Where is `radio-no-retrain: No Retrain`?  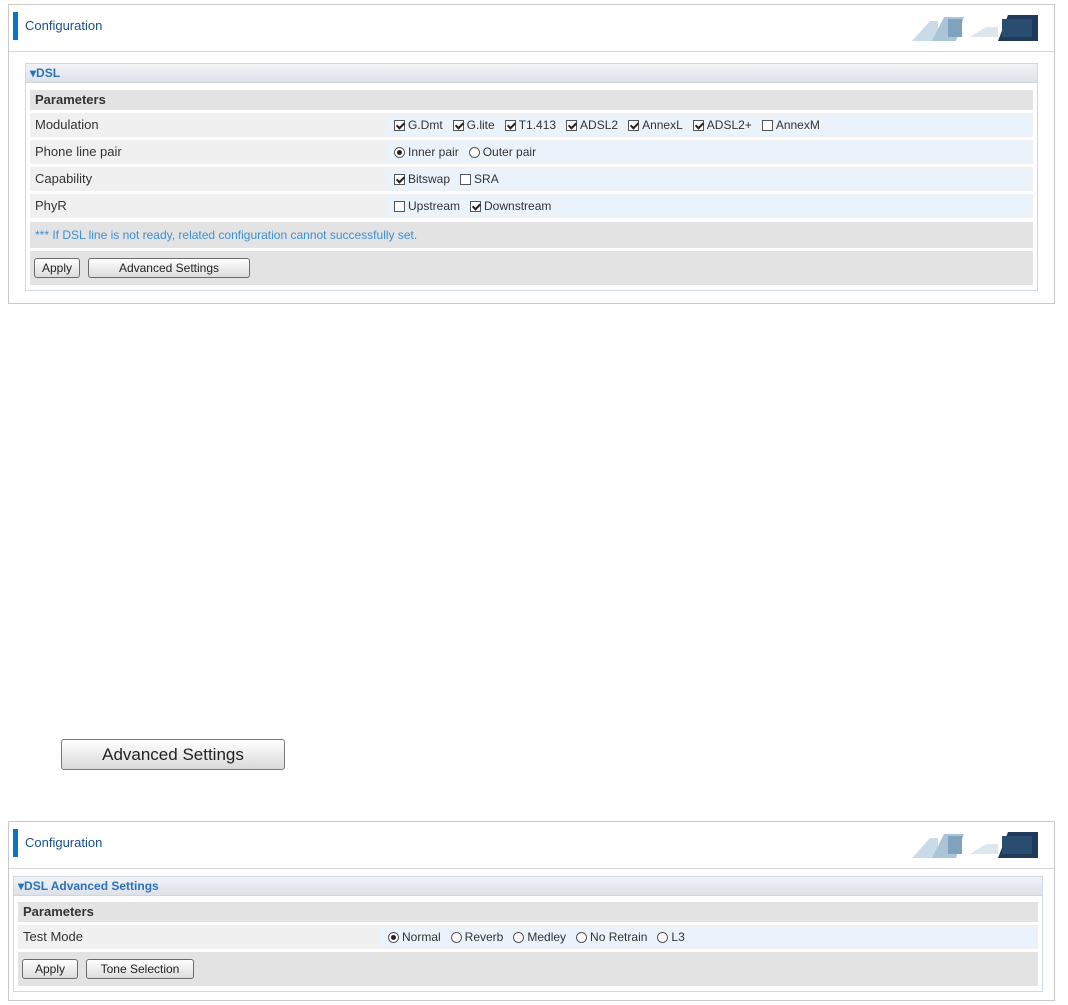 radio-no-retrain: No Retrain is located at coordinates (611, 937).